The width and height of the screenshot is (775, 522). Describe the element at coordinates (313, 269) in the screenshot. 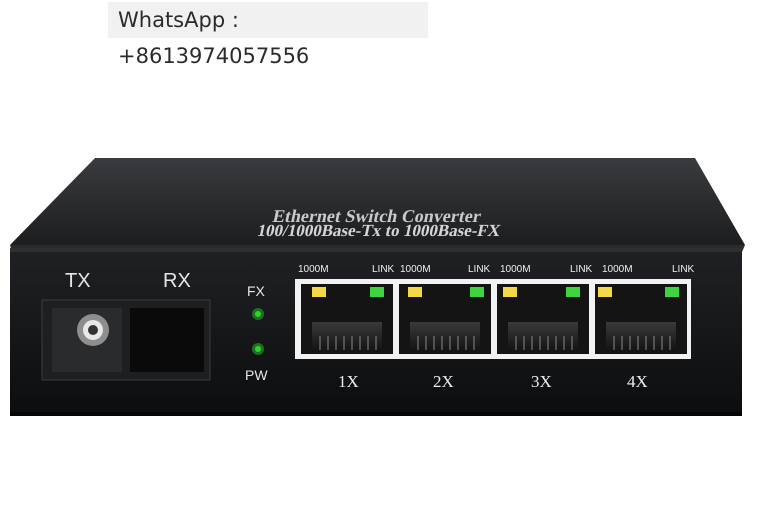

I see `port-1-speed-label: 1000M` at that location.